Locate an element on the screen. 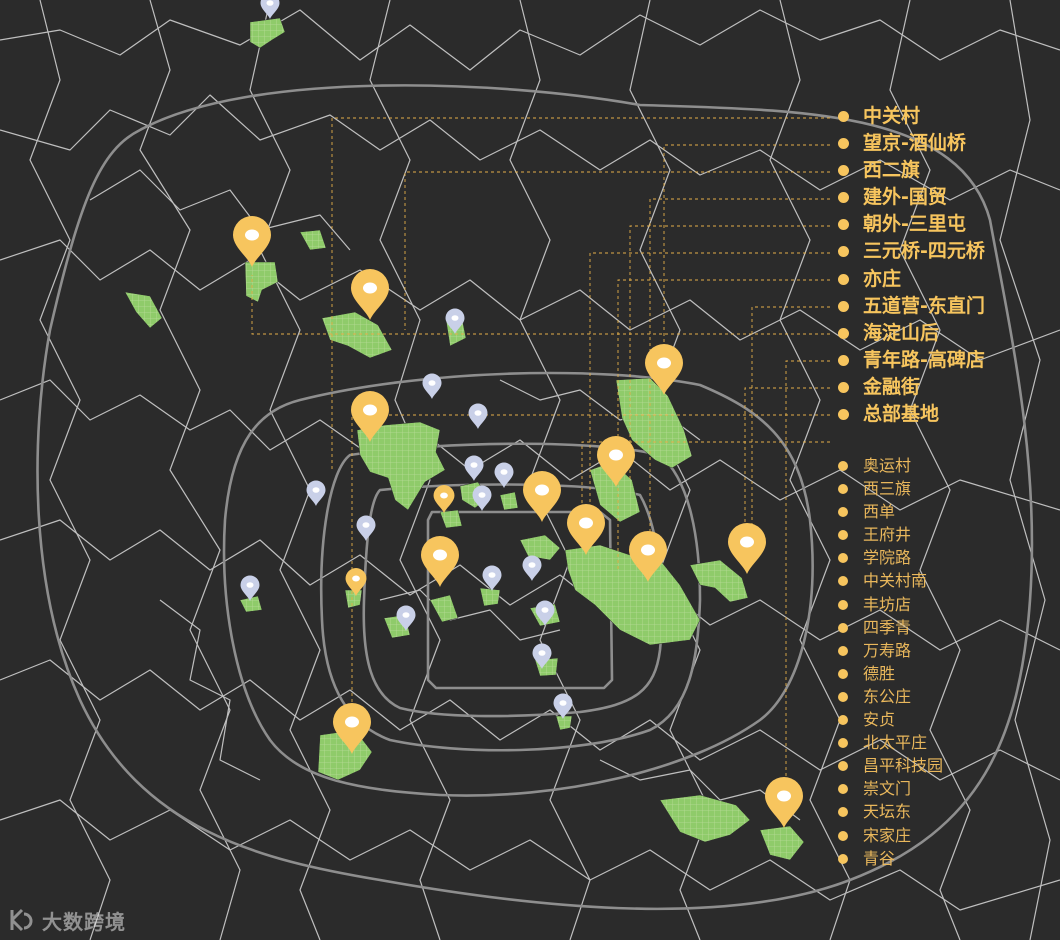 This screenshot has width=1060, height=940. legend-minor-item: 北太平庄 is located at coordinates (890, 743).